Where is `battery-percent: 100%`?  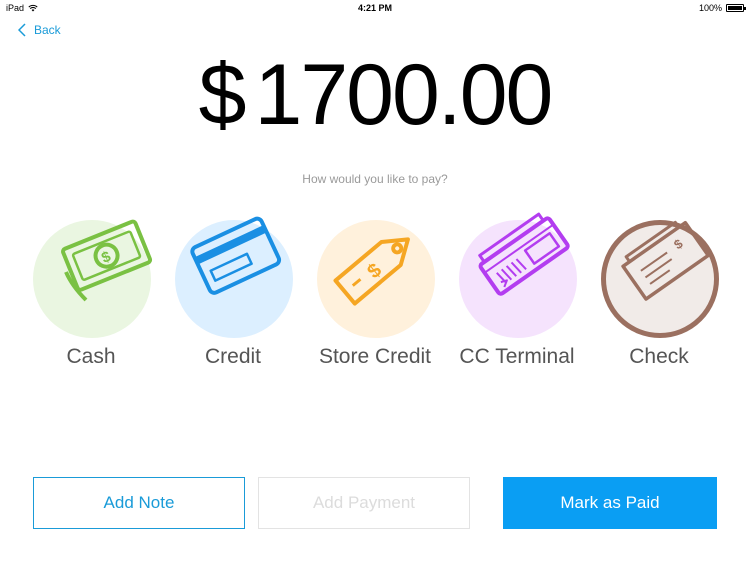 battery-percent: 100% is located at coordinates (710, 8).